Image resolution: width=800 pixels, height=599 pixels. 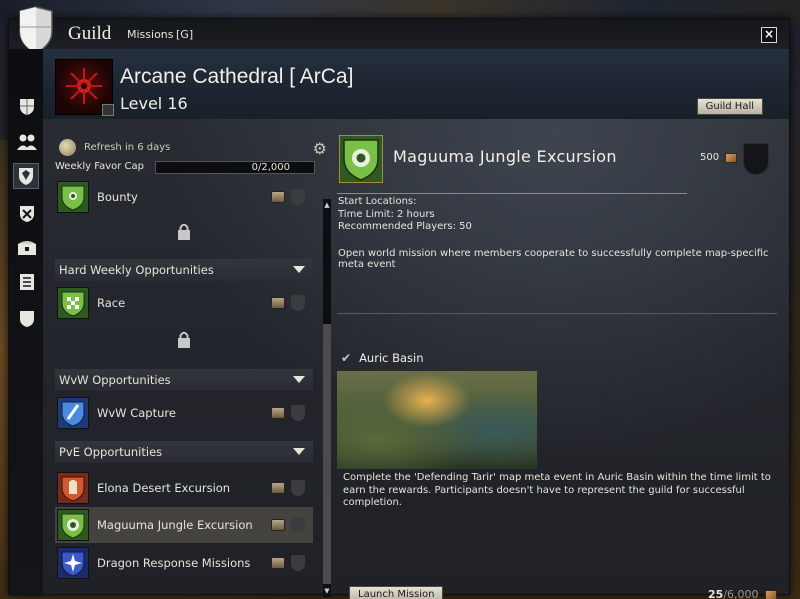 What do you see at coordinates (710, 157) in the screenshot?
I see `reward-value: 500` at bounding box center [710, 157].